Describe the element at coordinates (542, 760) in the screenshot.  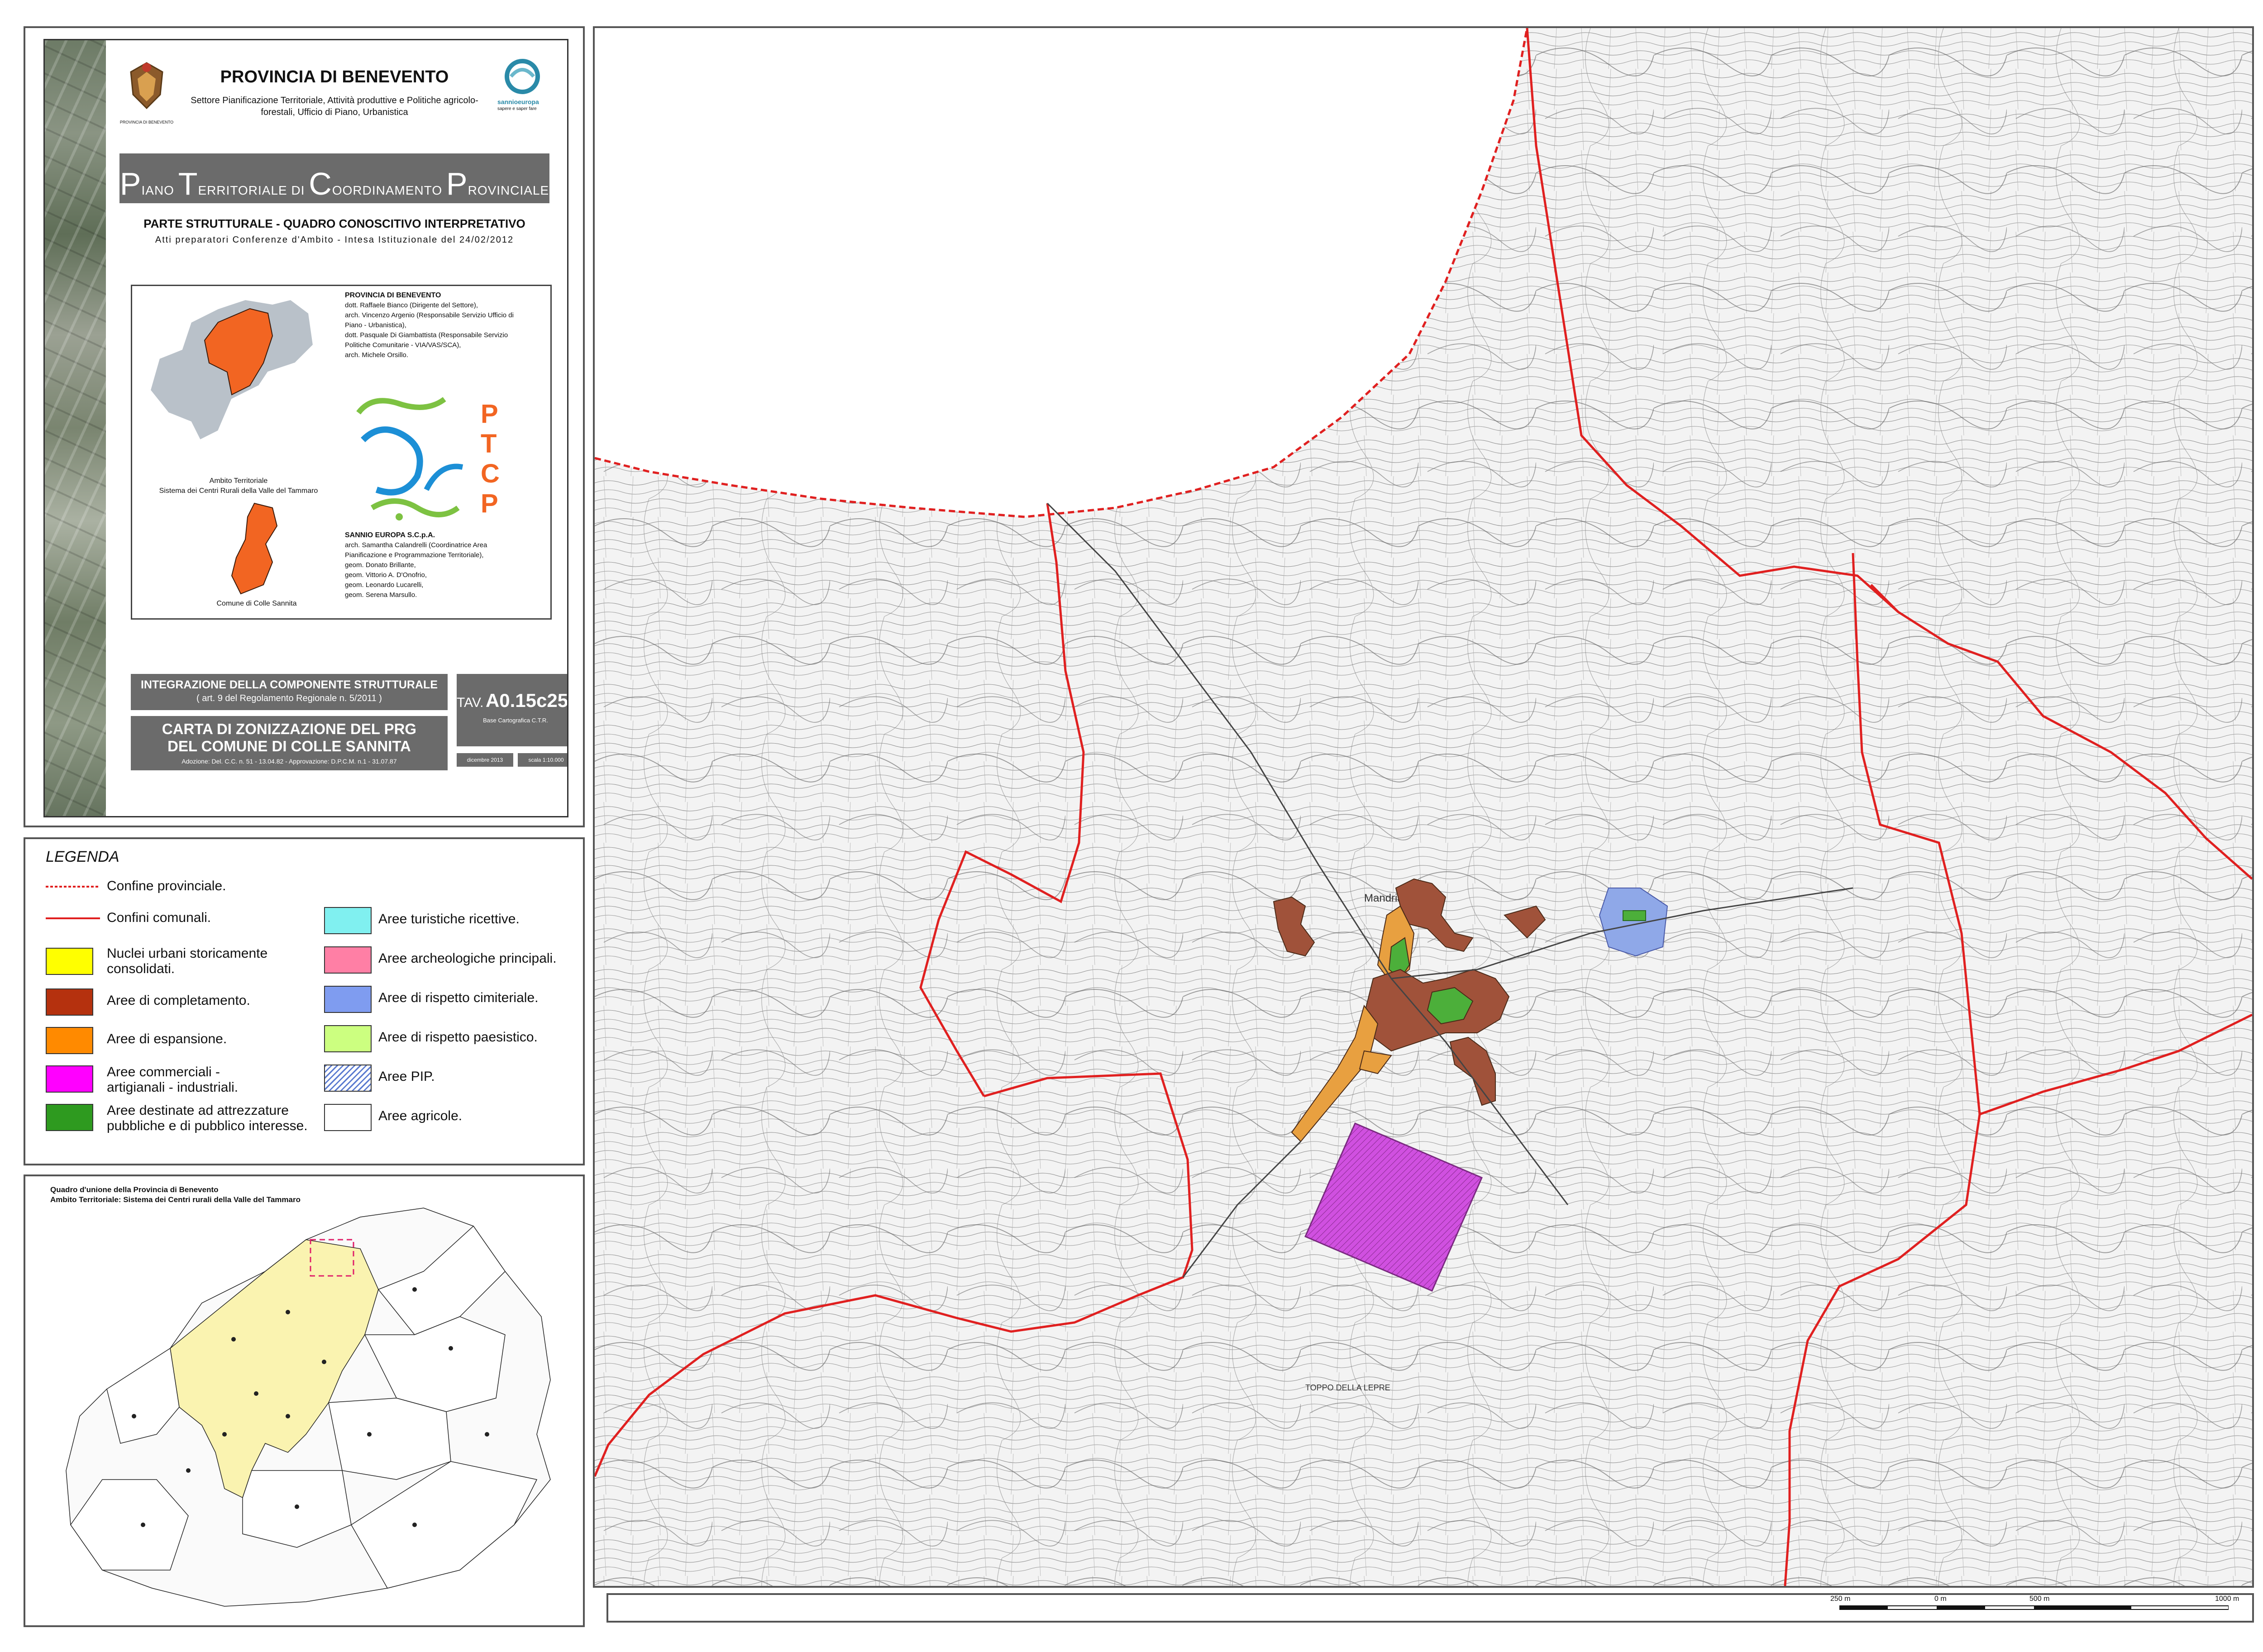
I see `scale-box: scala 1:10.000` at that location.